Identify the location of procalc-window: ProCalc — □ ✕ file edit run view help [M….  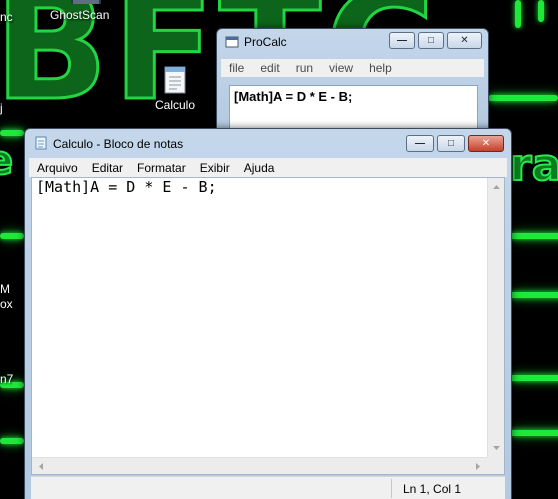
(352, 83).